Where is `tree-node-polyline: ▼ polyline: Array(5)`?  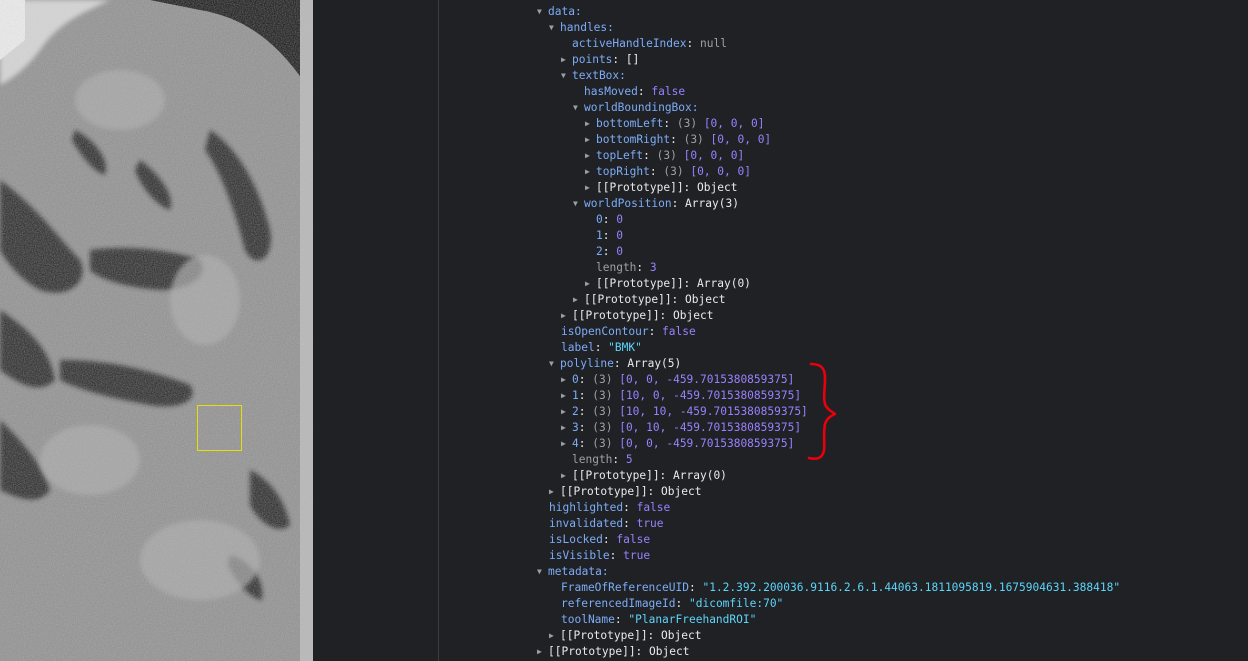
tree-node-polyline: ▼ polyline: Array(5) is located at coordinates (615, 364).